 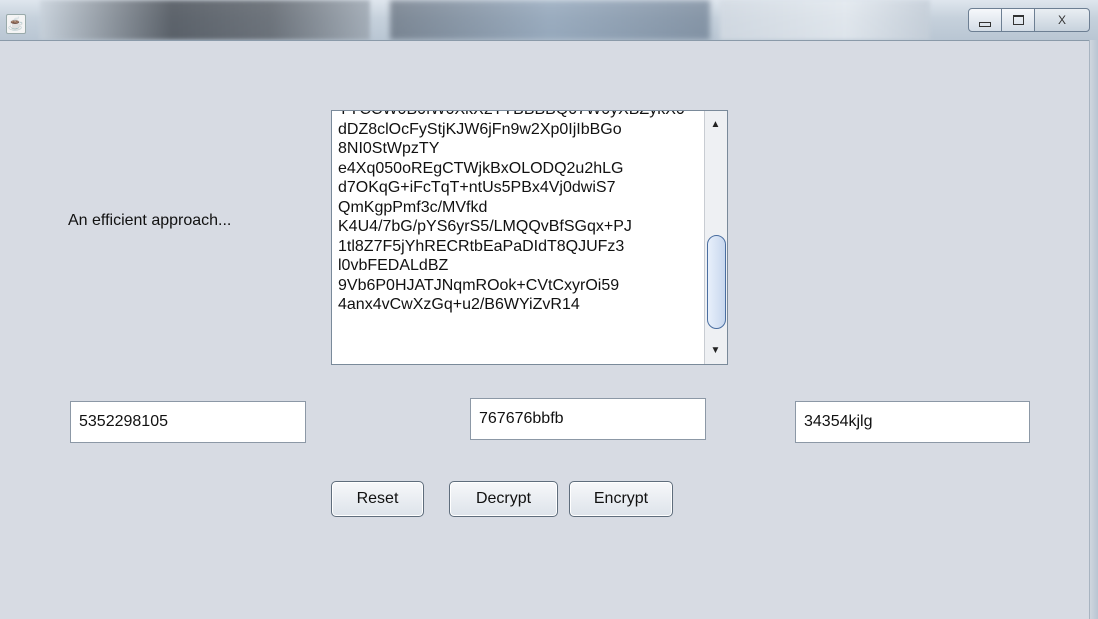 What do you see at coordinates (715, 124) in the screenshot?
I see `scroll-up-icon: ▲` at bounding box center [715, 124].